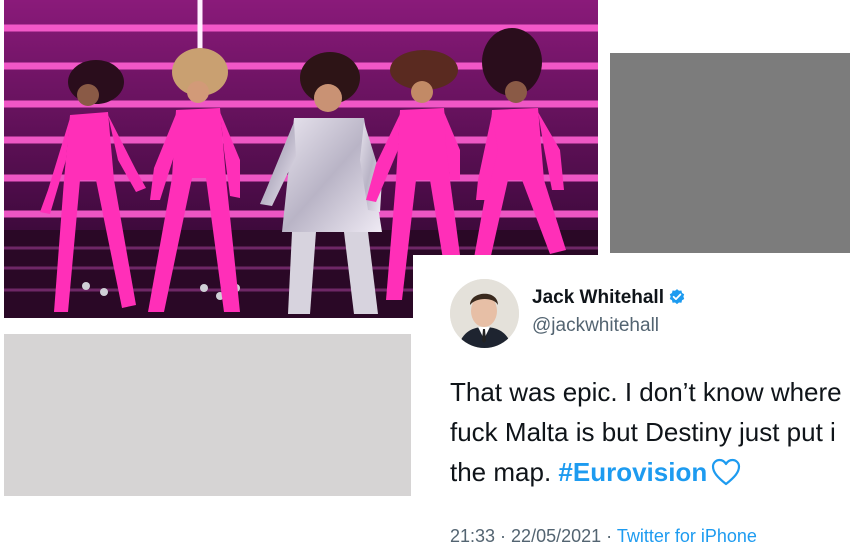 This screenshot has height=560, width=850. What do you see at coordinates (484, 313) in the screenshot?
I see `avatar` at bounding box center [484, 313].